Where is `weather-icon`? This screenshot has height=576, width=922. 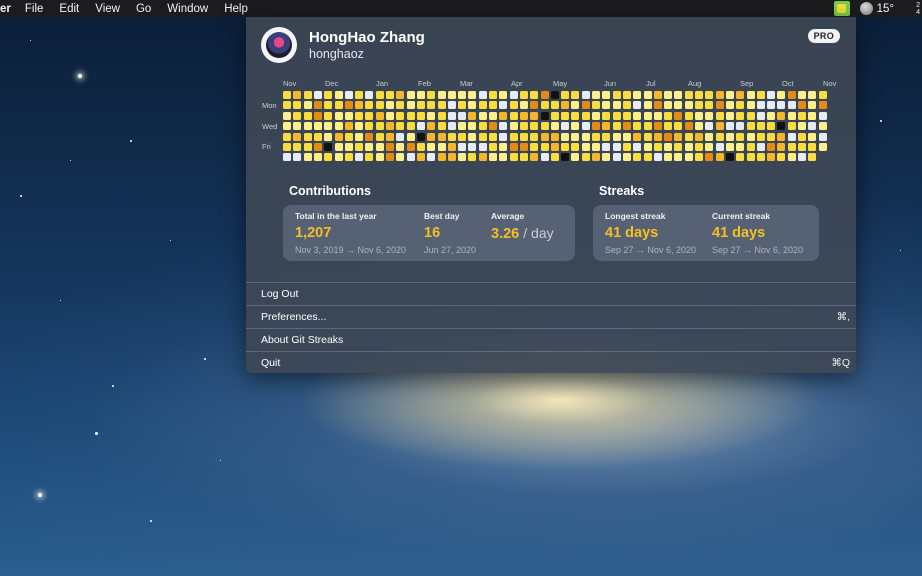 weather-icon is located at coordinates (866, 8).